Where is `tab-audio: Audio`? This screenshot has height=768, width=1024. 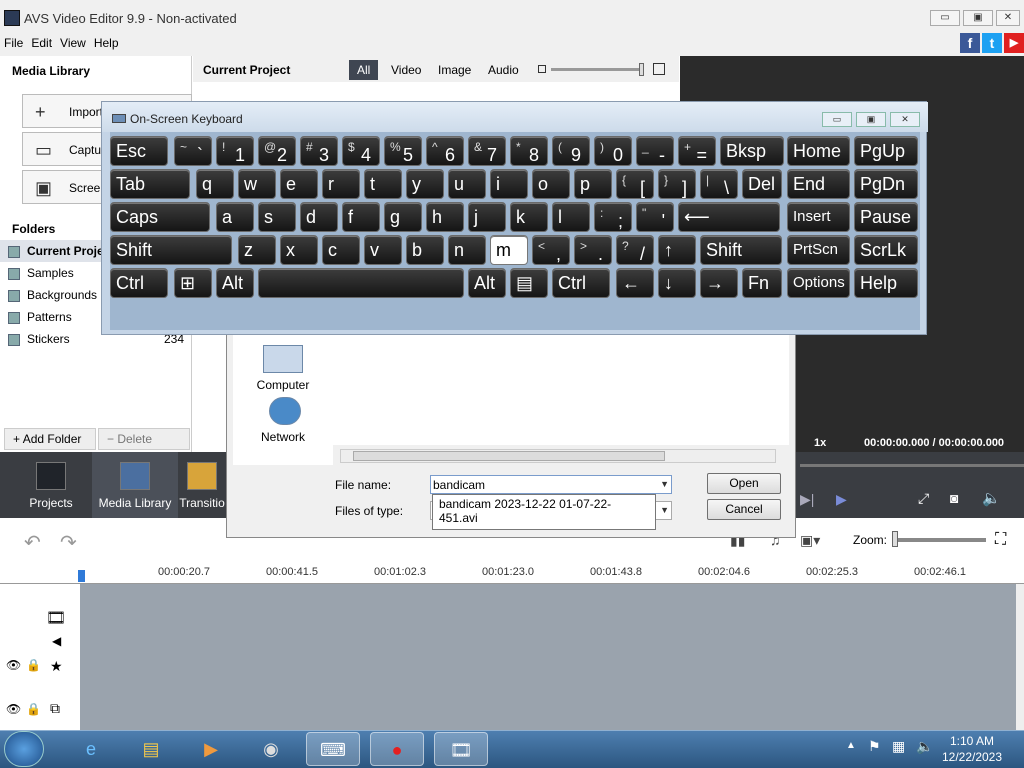
tab-audio: Audio is located at coordinates (503, 70).